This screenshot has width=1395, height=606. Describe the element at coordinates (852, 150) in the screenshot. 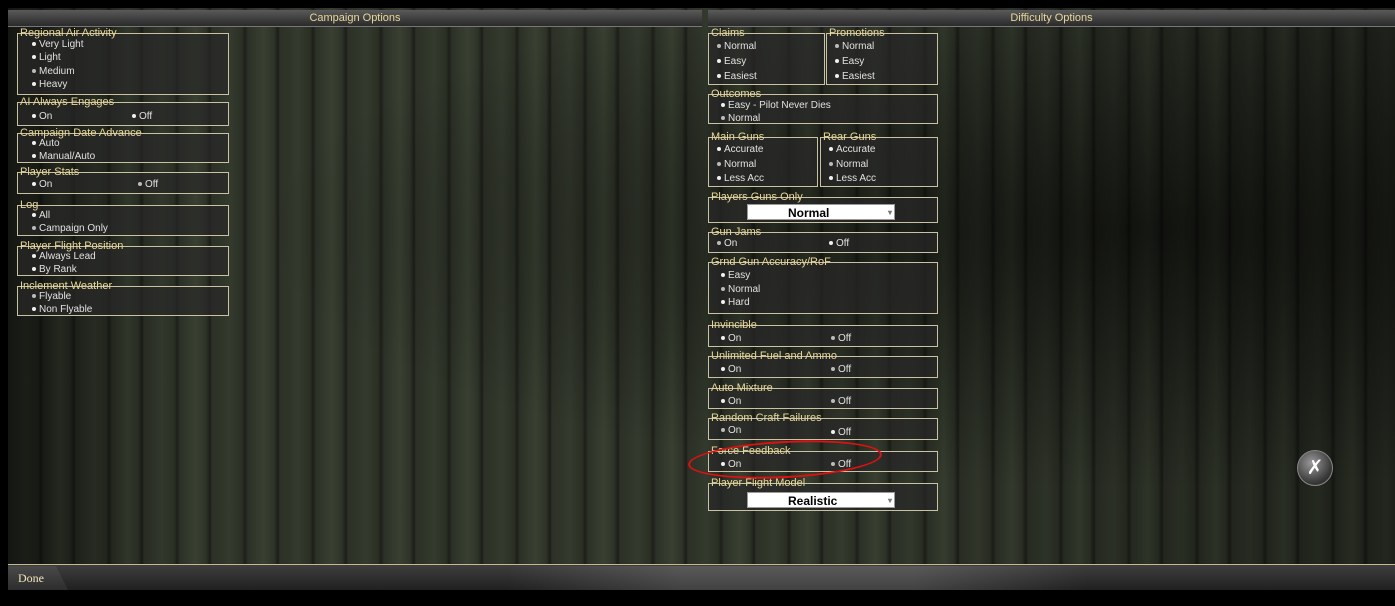

I see `radio-rear-accurate: Accurate` at that location.